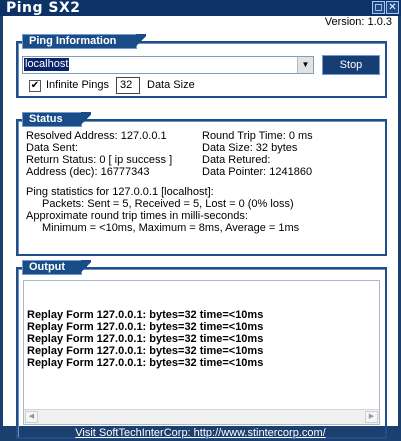 The height and width of the screenshot is (441, 401). I want to click on arrow-right-icon: ▶, so click(371, 417).